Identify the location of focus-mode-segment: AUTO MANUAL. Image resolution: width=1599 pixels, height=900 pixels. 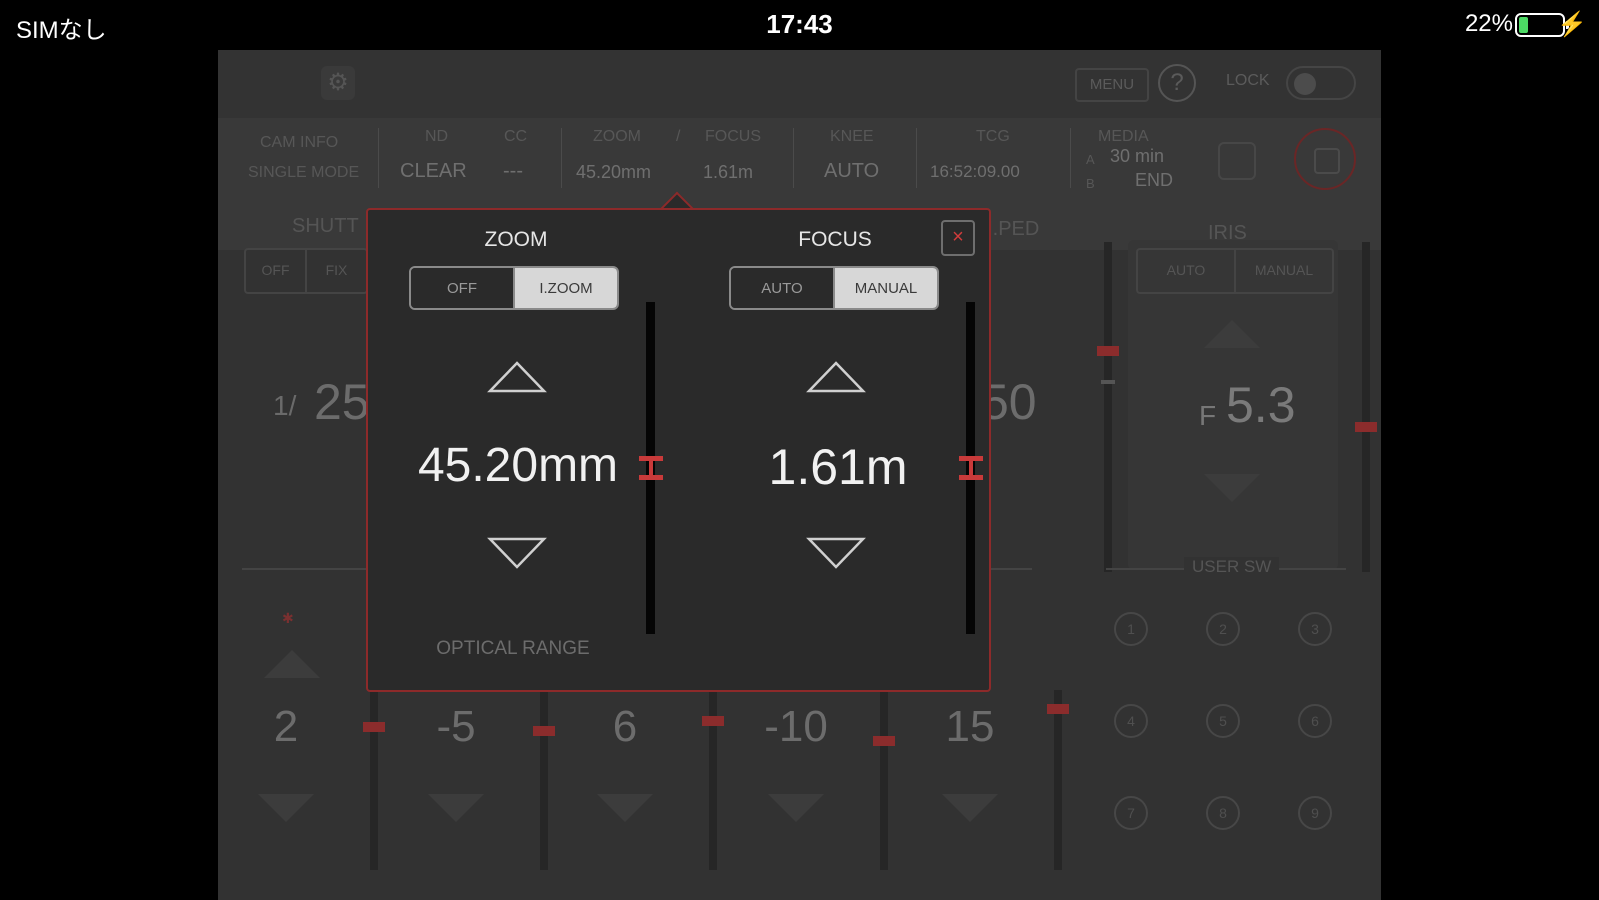
(834, 288).